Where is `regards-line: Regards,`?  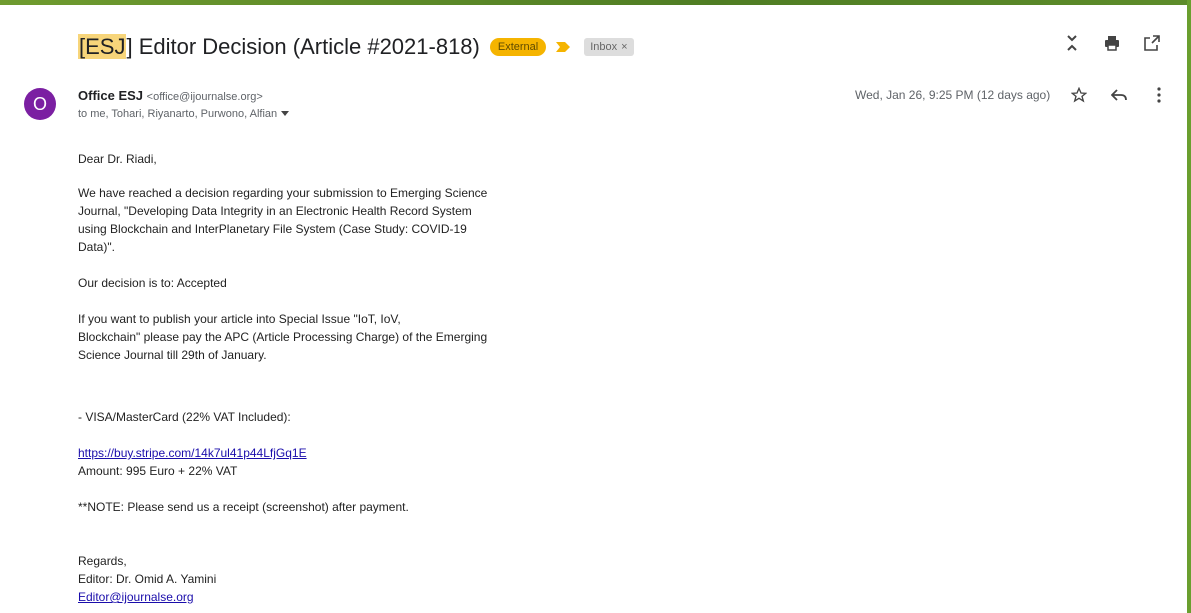 regards-line: Regards, is located at coordinates (102, 561).